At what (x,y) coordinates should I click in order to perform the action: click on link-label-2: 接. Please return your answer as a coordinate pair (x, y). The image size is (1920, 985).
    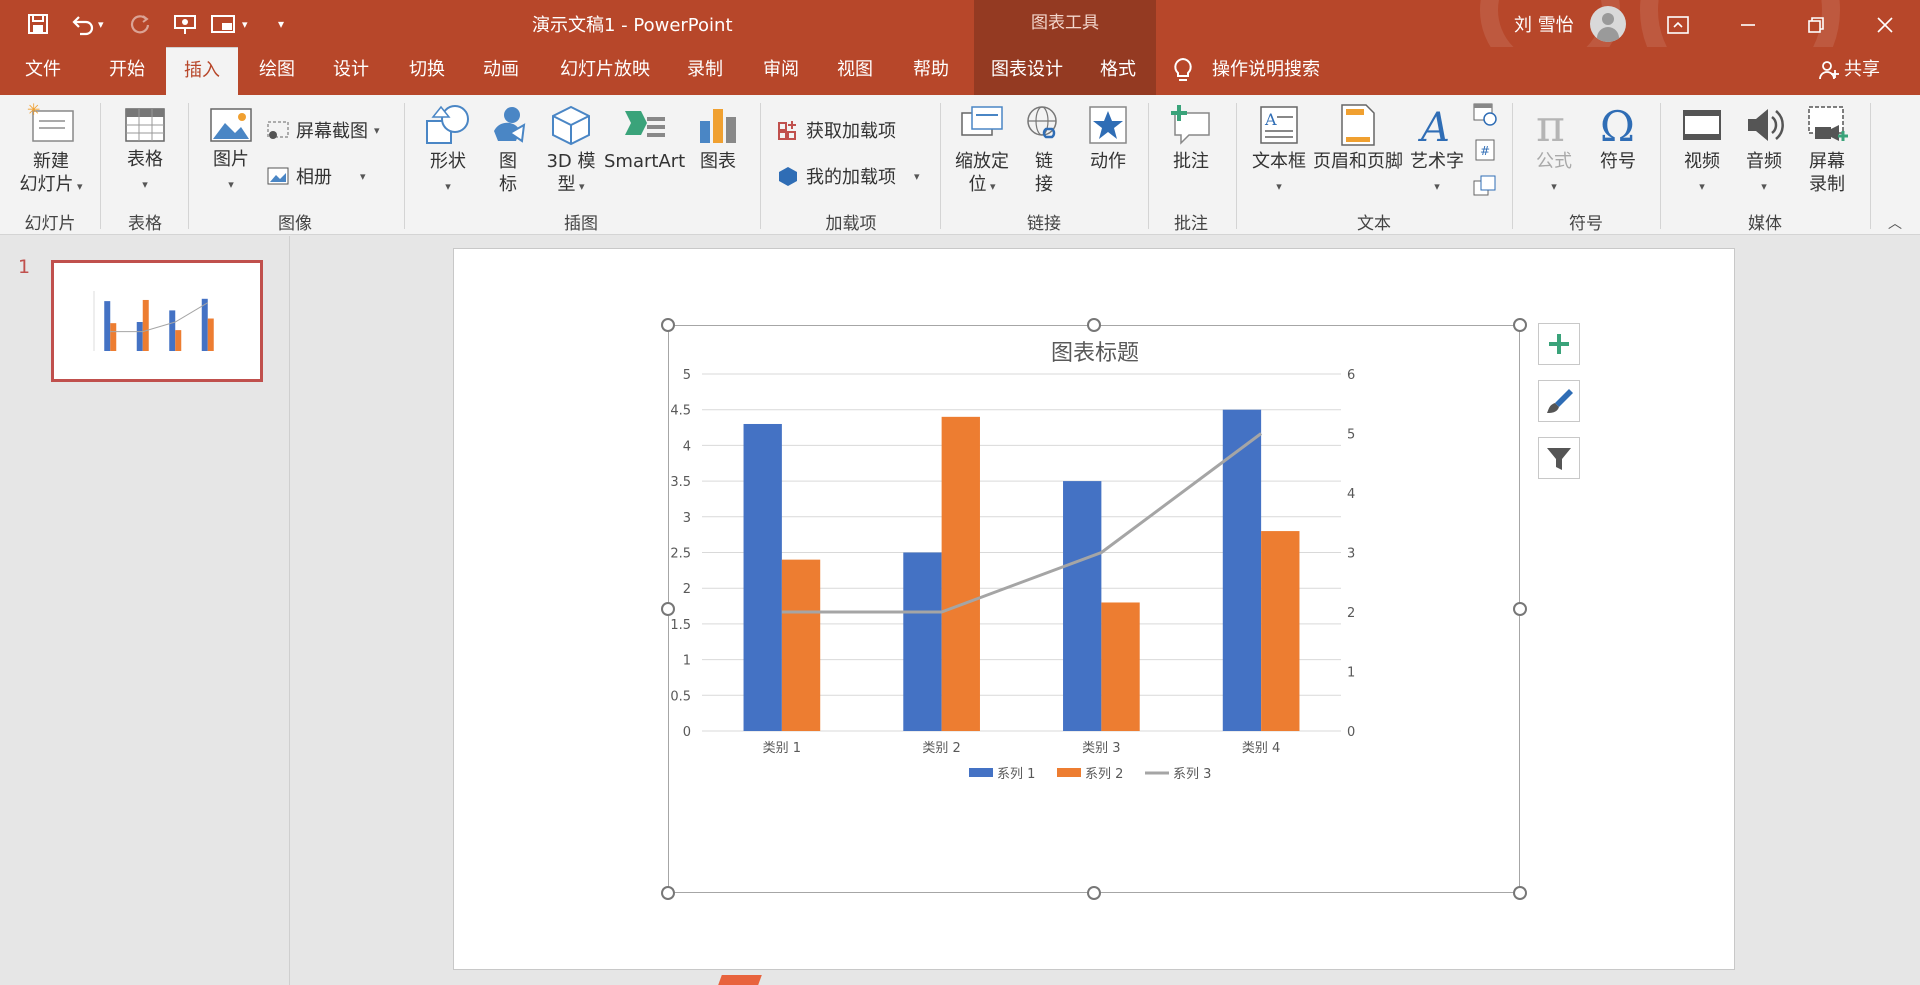
    Looking at the image, I should click on (1044, 184).